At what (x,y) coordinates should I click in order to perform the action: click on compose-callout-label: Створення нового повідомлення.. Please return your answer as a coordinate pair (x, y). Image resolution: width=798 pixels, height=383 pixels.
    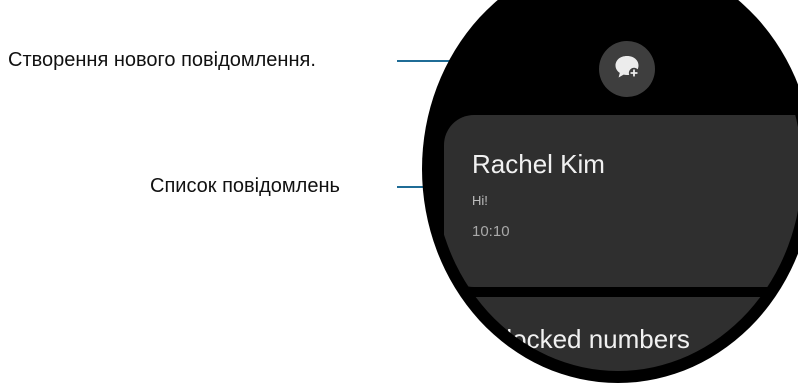
    Looking at the image, I should click on (162, 60).